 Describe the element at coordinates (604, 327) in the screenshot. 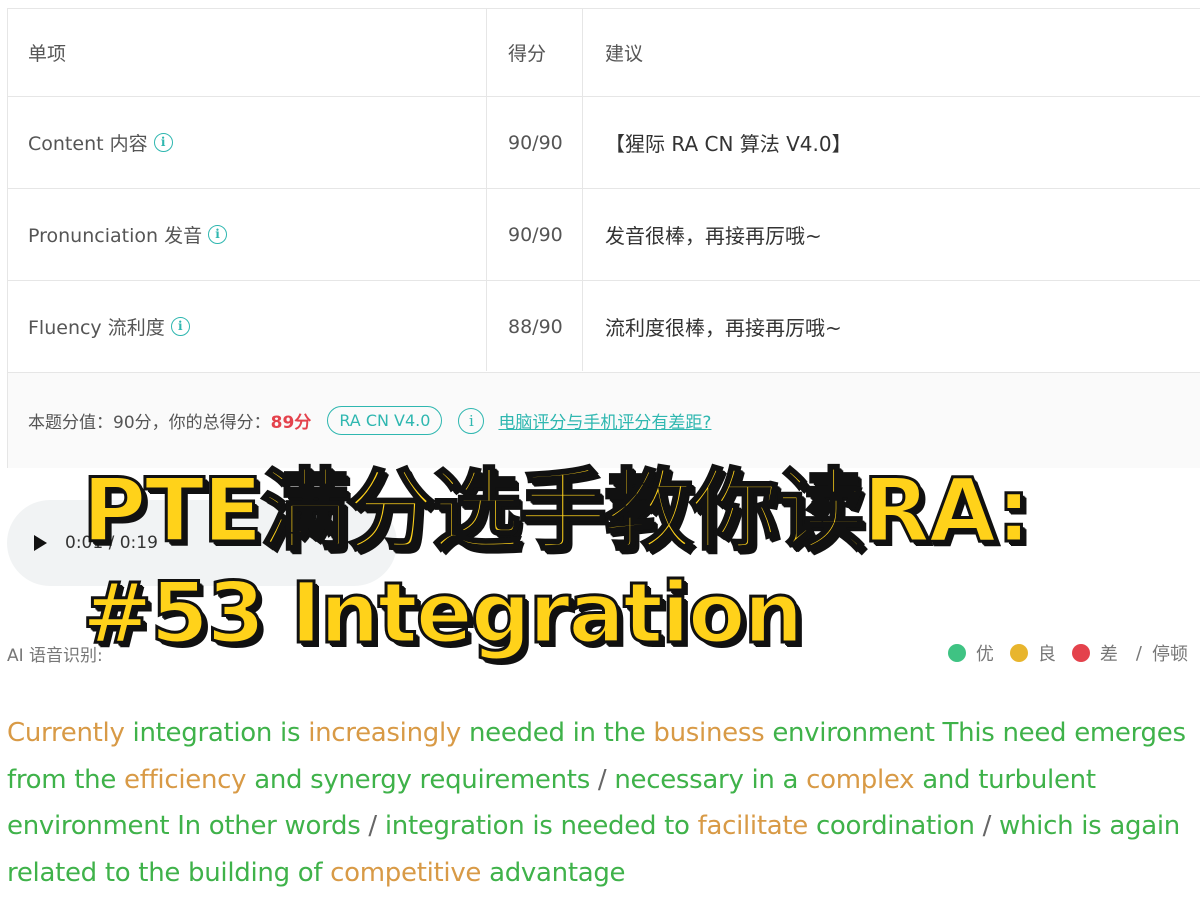

I see `table-row-fluency: Fluency 流利度 i 88/90 流利度很棒，再接再厉哦~` at that location.